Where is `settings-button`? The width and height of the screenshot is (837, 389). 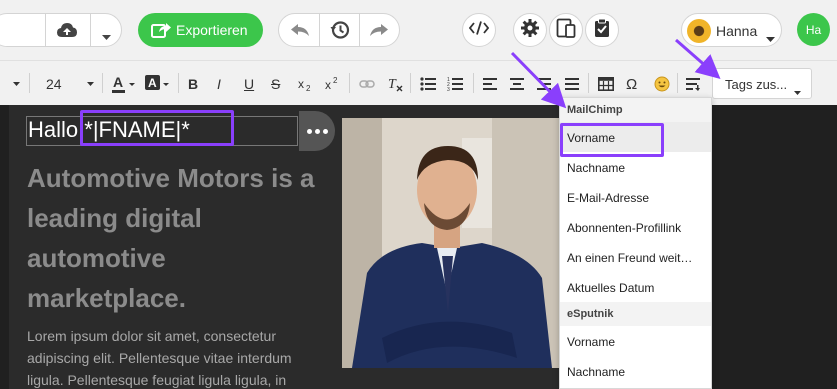
settings-button is located at coordinates (530, 30).